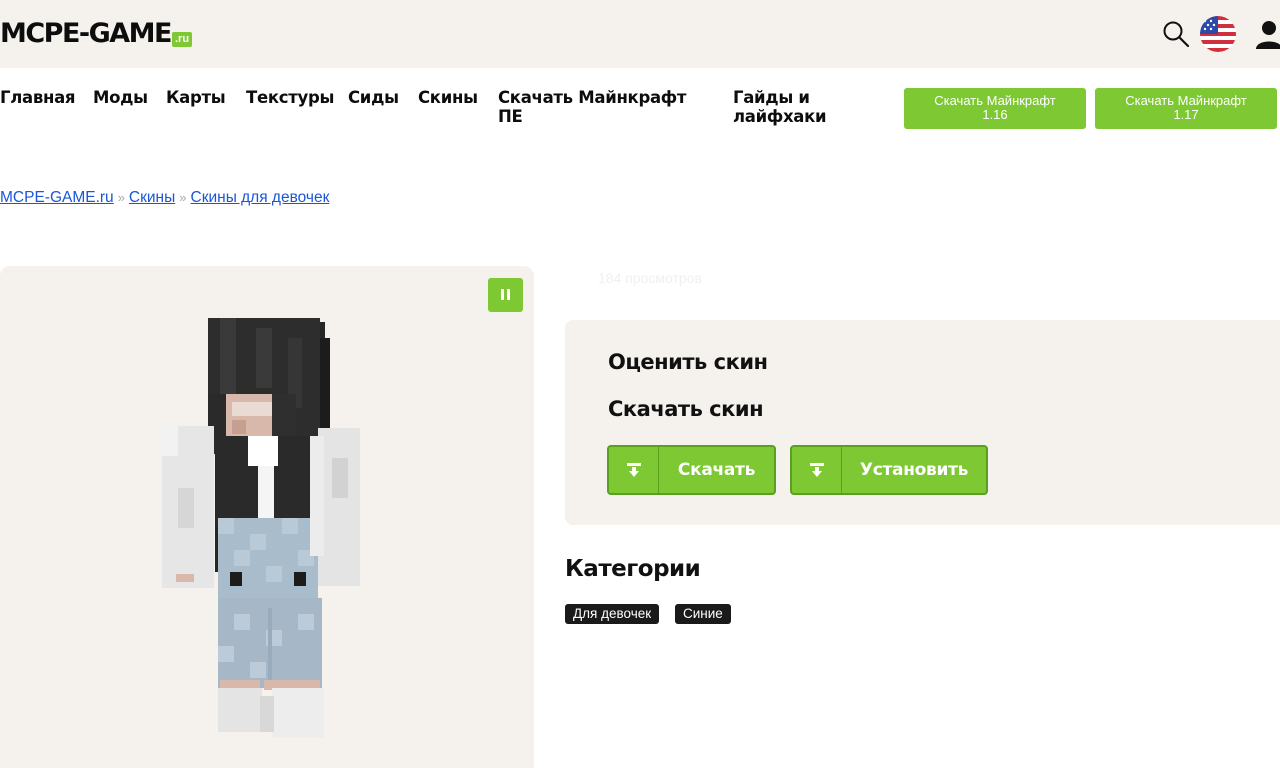 The height and width of the screenshot is (768, 1280). I want to click on nav-item-seeds: Сиды, so click(373, 97).